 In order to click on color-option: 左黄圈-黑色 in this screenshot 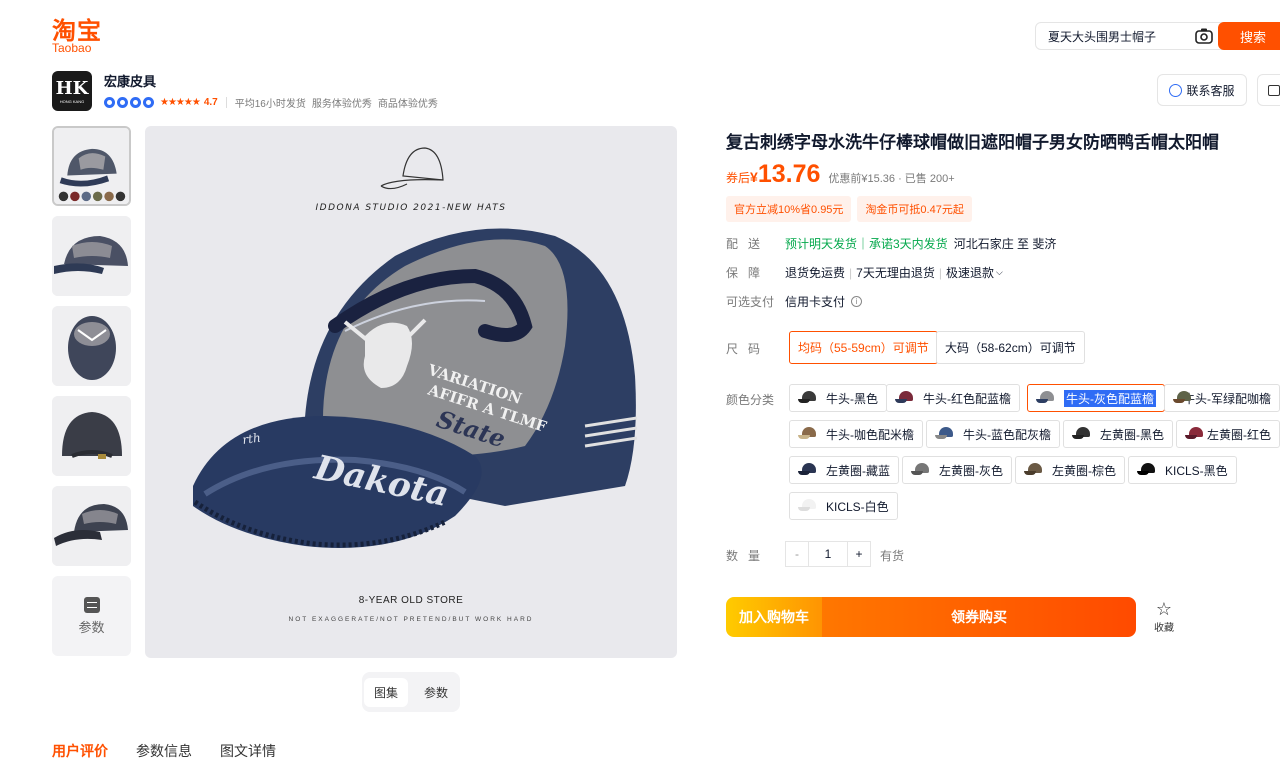, I will do `click(1118, 434)`.